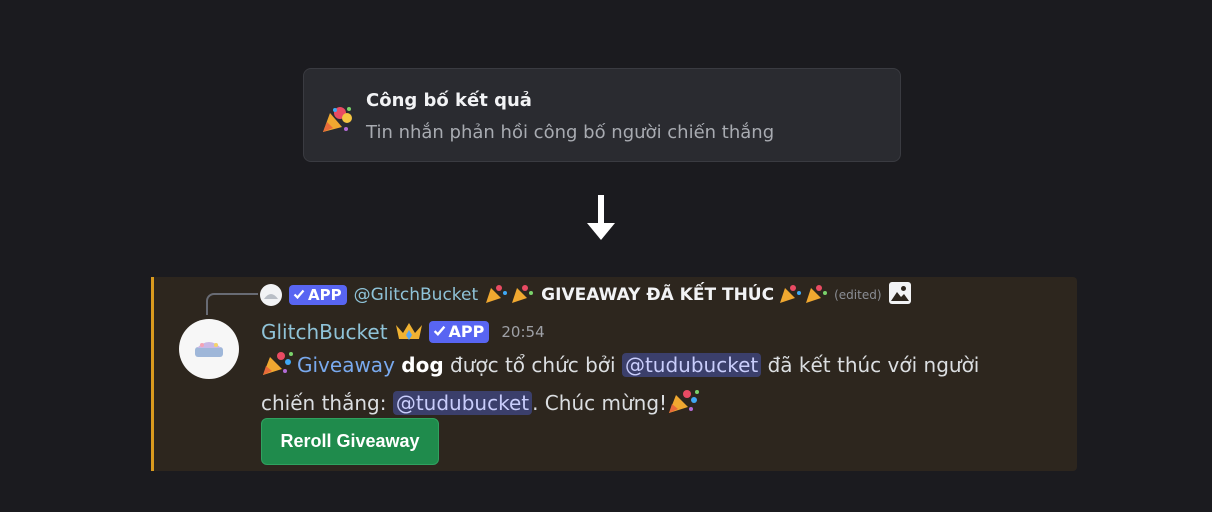 The width and height of the screenshot is (1212, 512). I want to click on reply-app-badge: APP, so click(318, 295).